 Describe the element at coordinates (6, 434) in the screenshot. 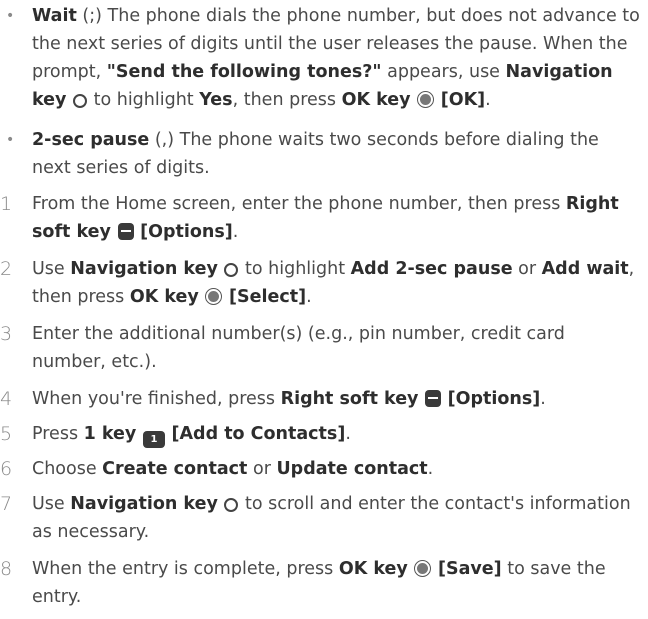

I see `step-number: 5` at that location.